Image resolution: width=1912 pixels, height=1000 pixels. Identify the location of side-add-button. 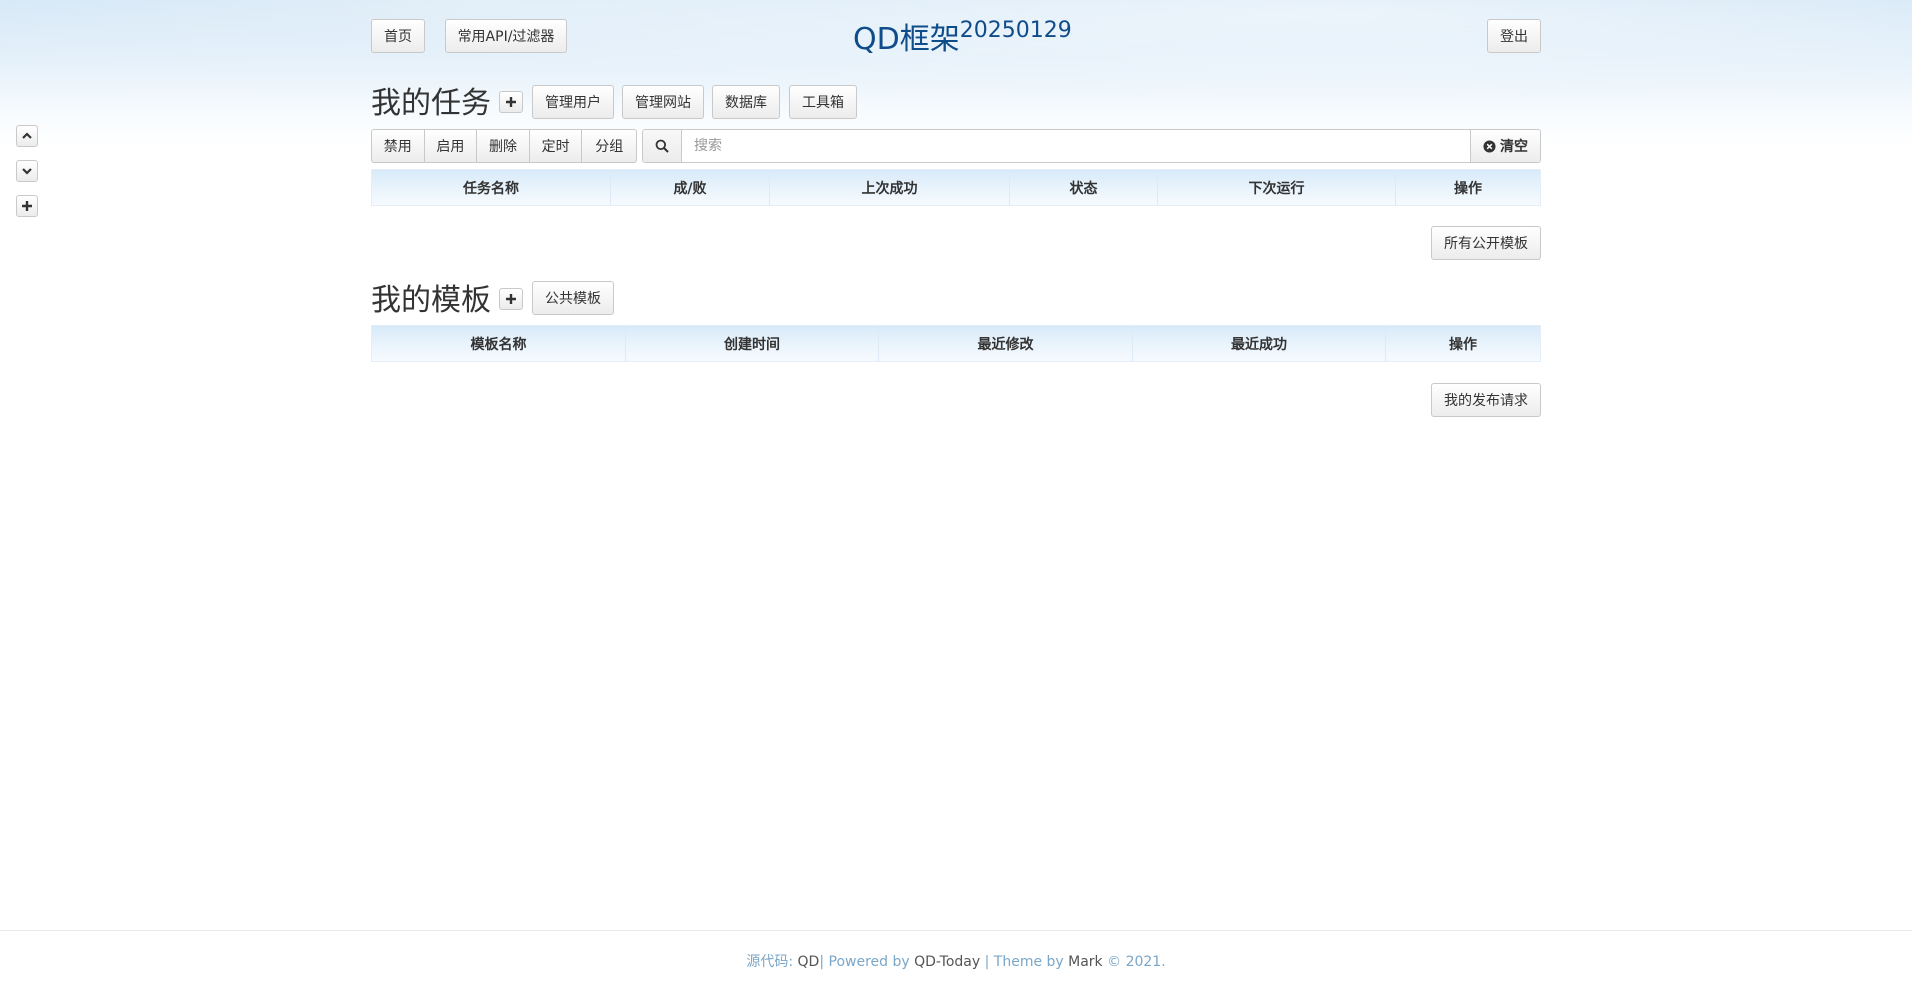
(27, 206).